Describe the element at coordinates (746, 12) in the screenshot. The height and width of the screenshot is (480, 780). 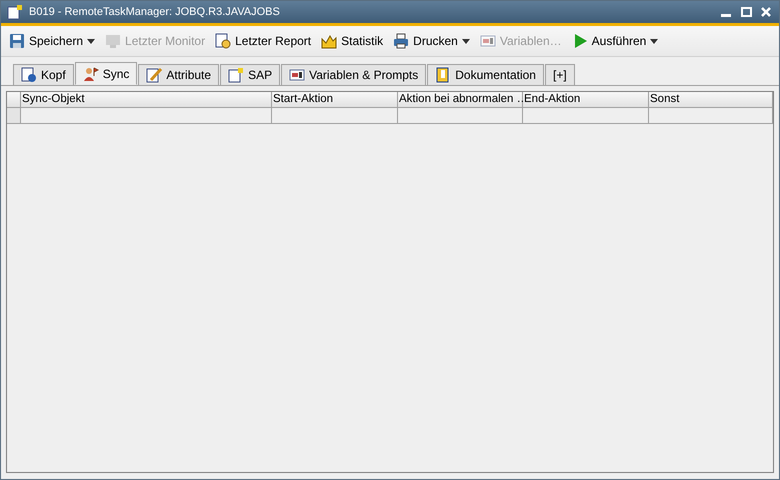
I see `maximize-icon` at that location.